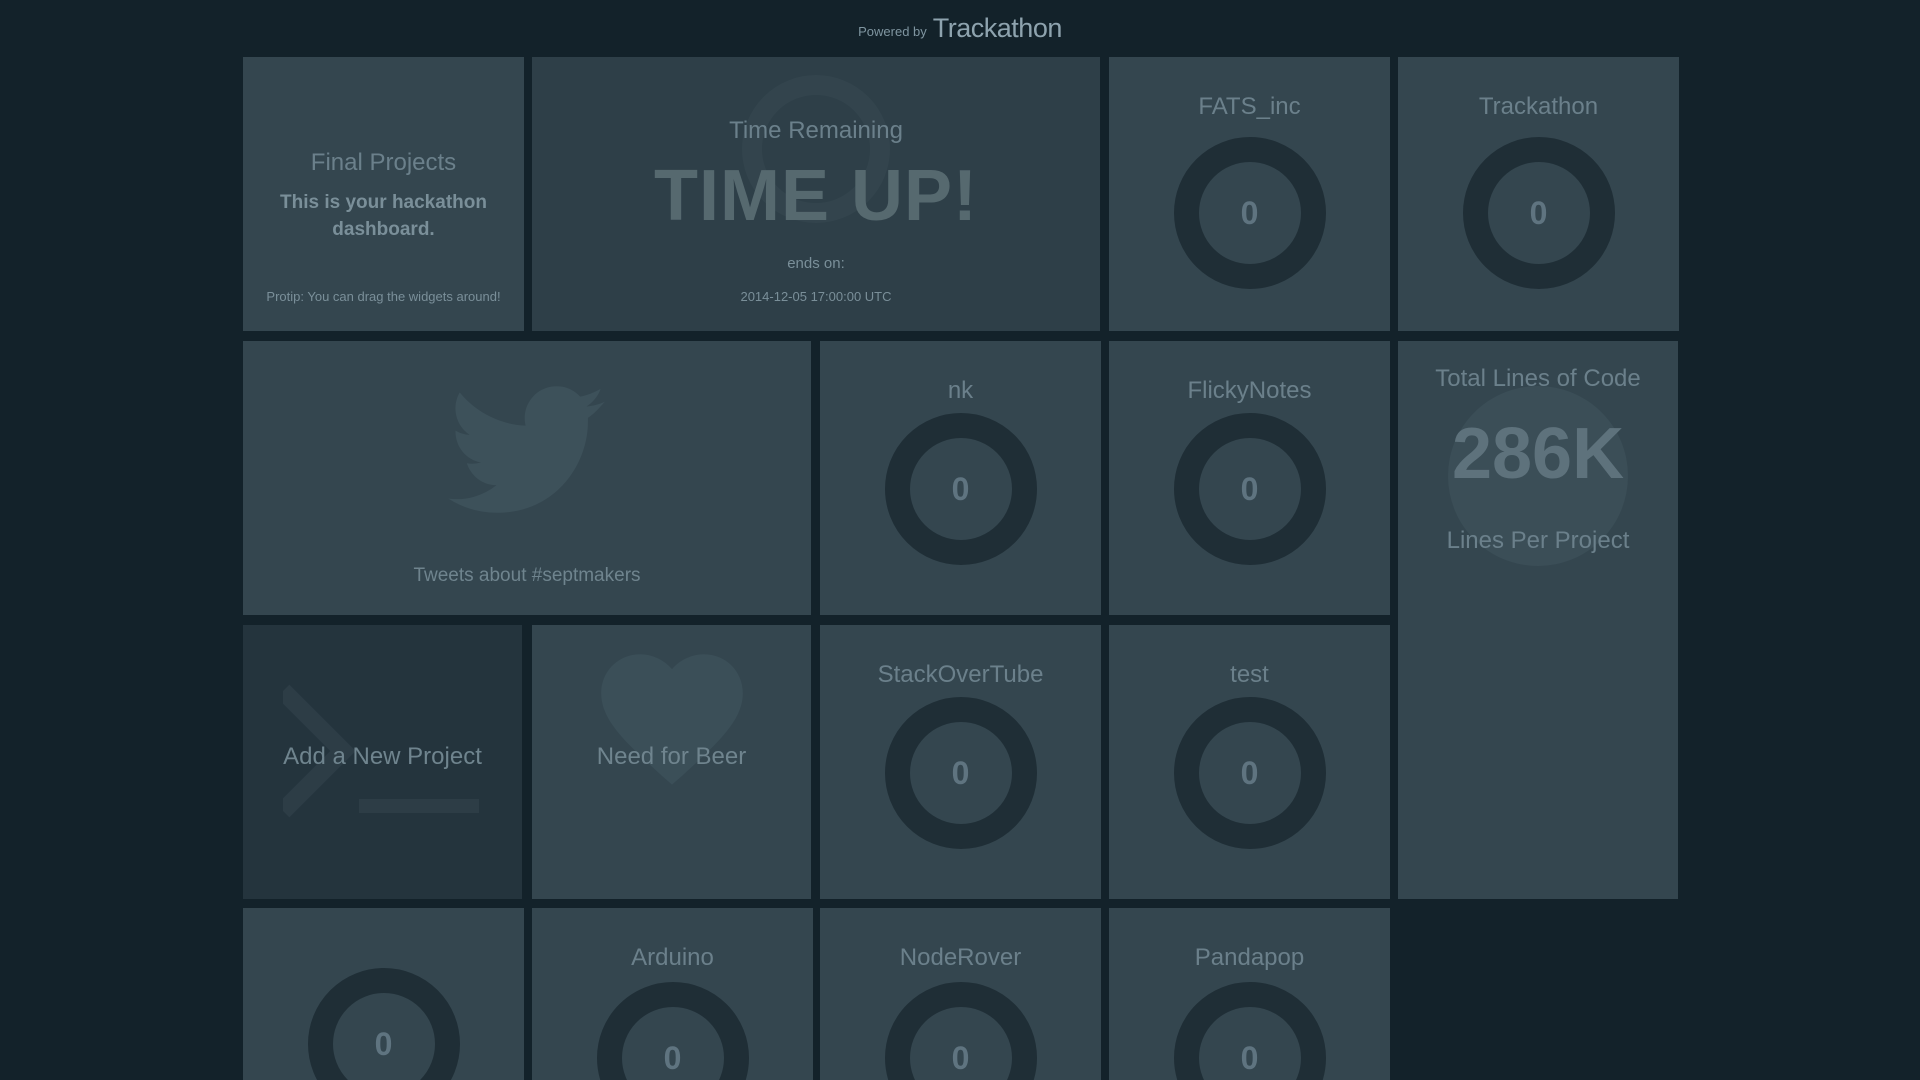 This screenshot has height=1080, width=1920. I want to click on beer-widget: Need for Beer, so click(671, 762).